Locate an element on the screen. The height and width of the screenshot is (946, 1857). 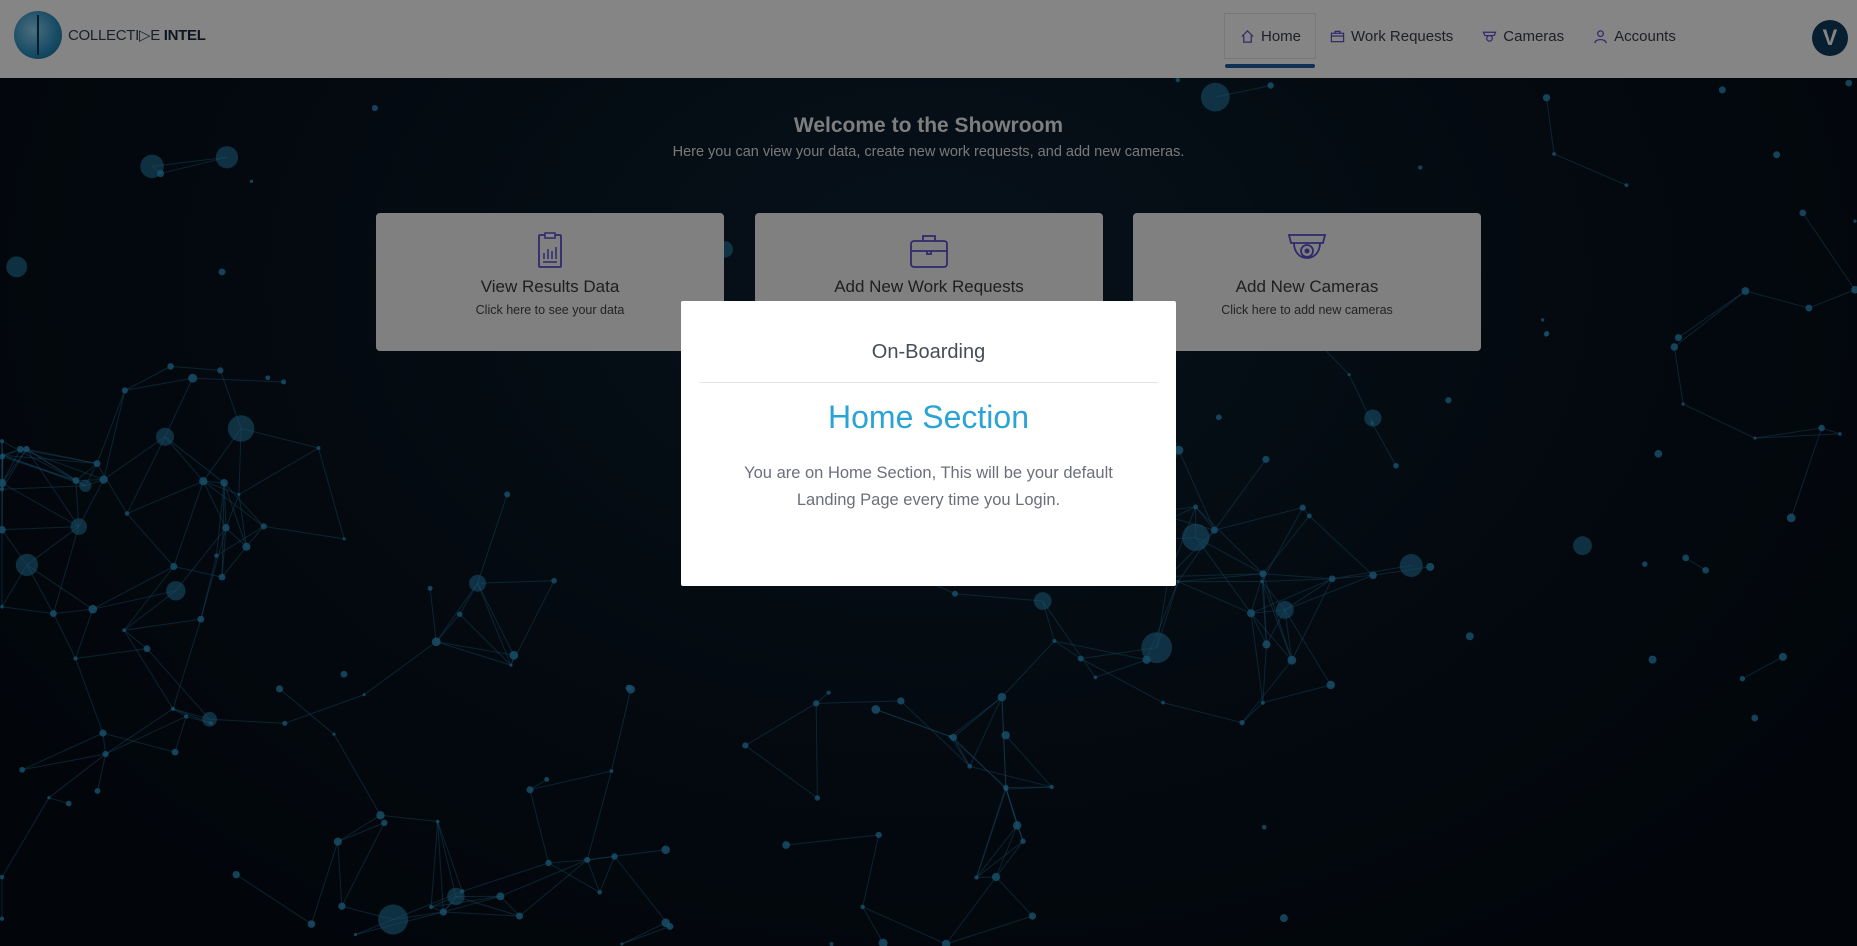
modal-header: On-Boarding is located at coordinates (928, 352).